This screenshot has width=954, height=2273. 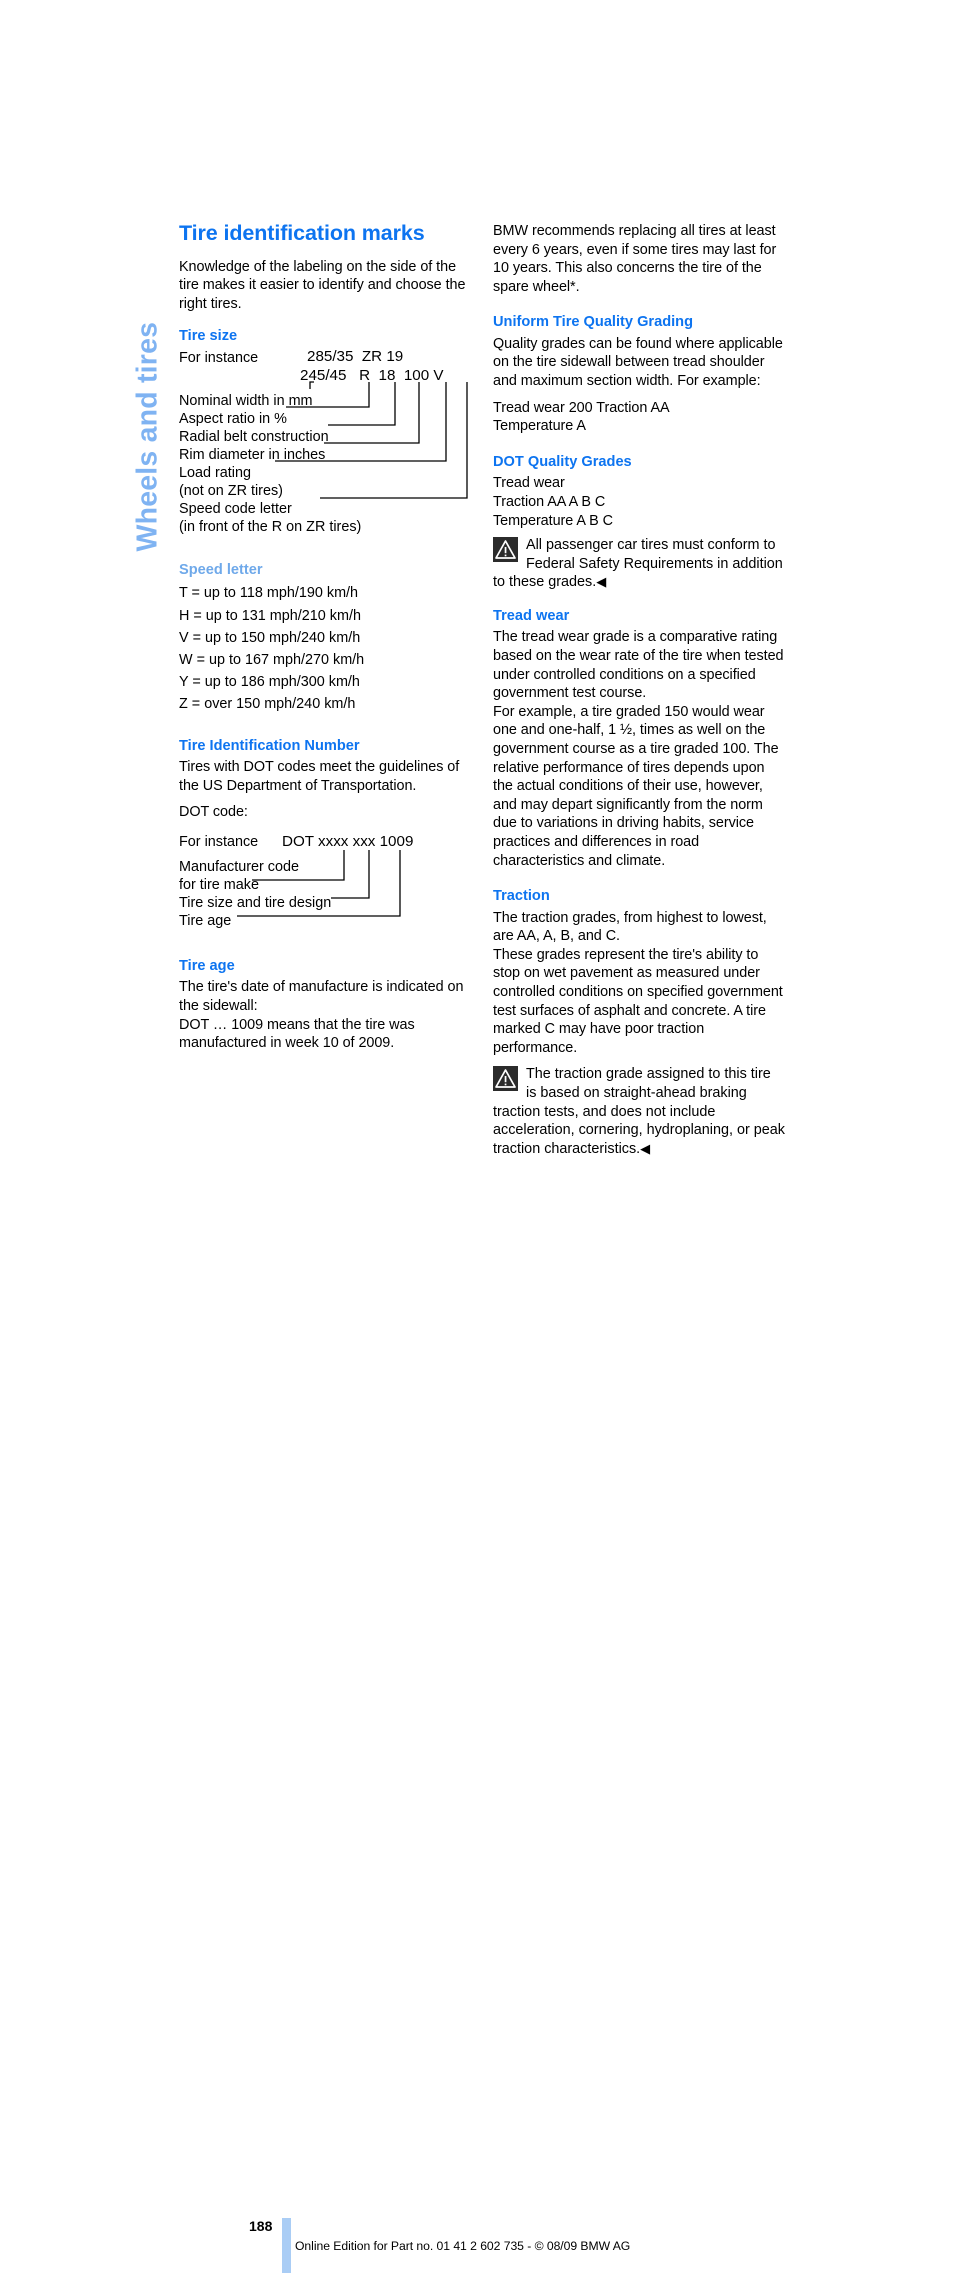 I want to click on chapter-tab: Wheels and tires, so click(x=148, y=387).